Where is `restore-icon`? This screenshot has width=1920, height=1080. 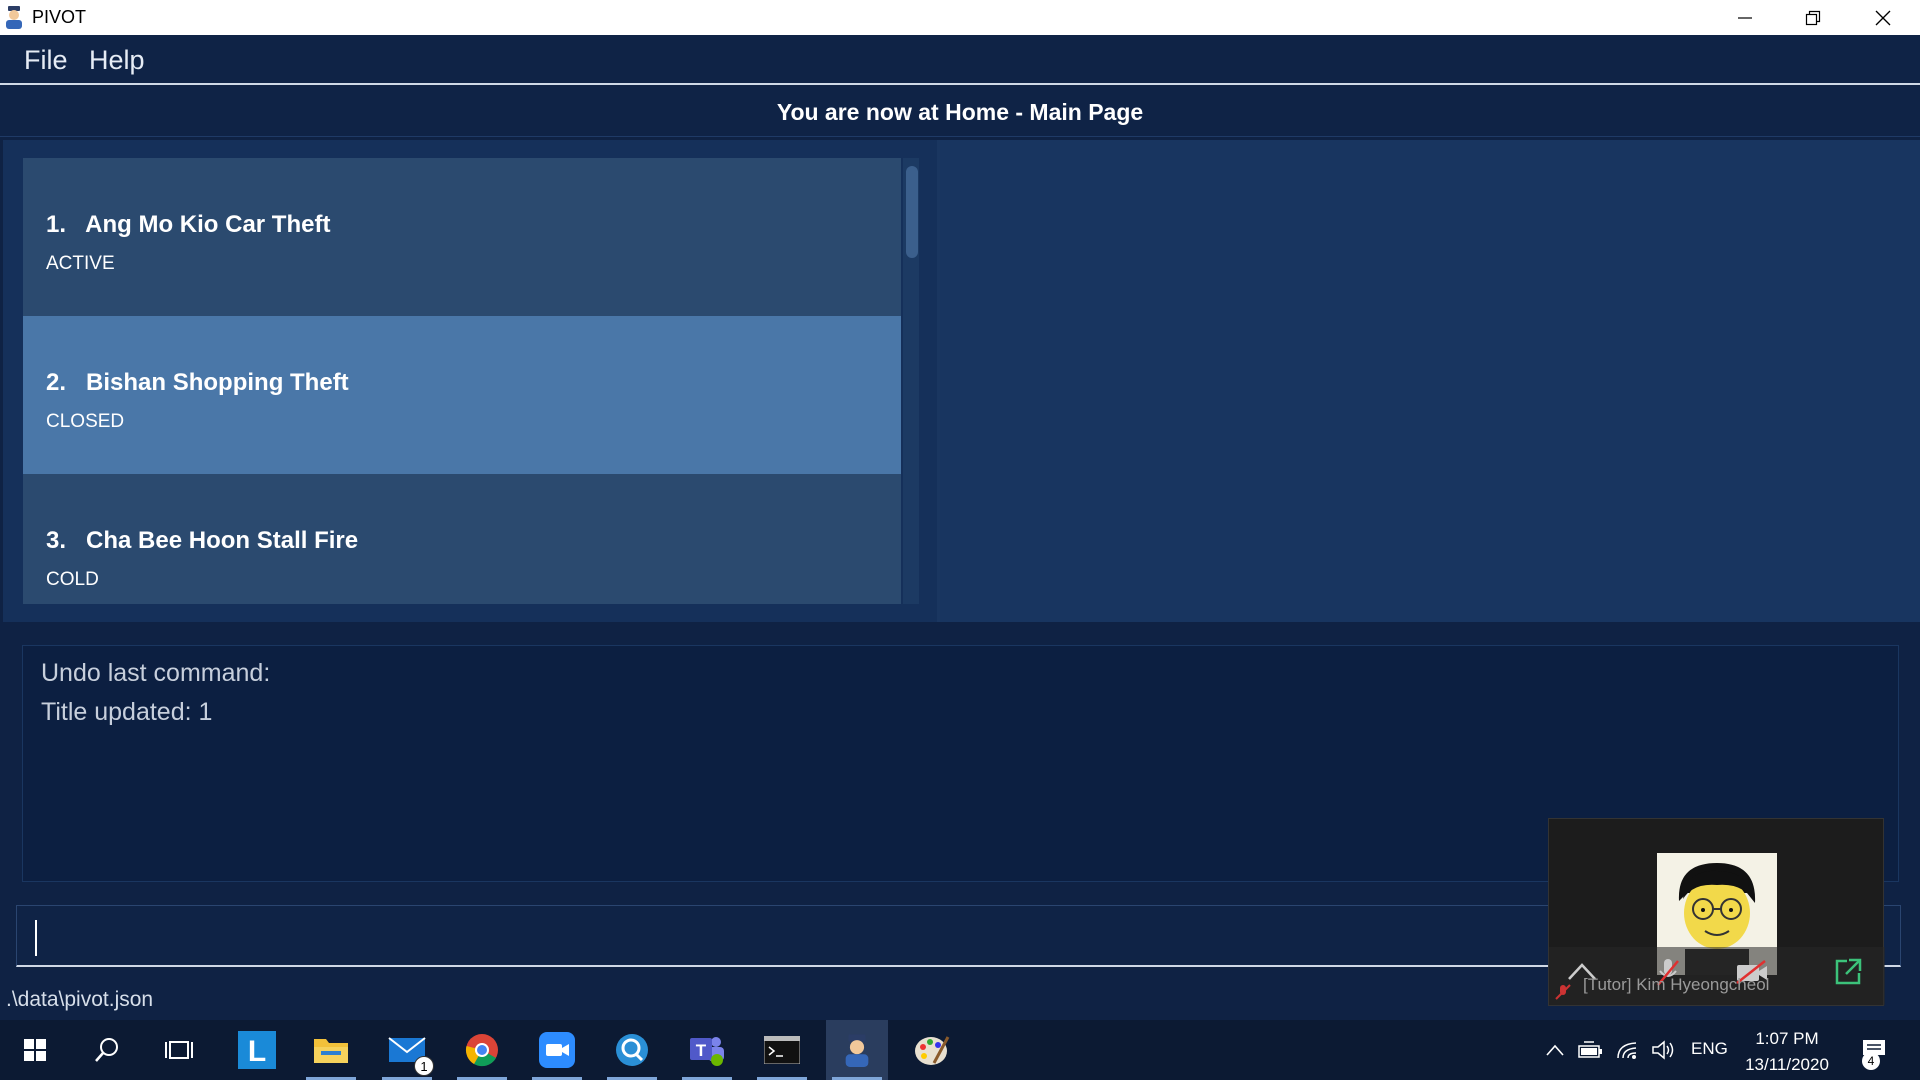 restore-icon is located at coordinates (1813, 17).